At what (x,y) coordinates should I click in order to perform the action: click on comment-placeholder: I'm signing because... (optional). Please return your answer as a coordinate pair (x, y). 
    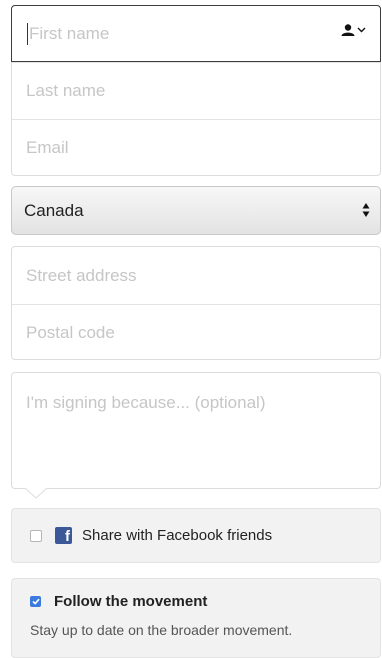
    Looking at the image, I should click on (146, 402).